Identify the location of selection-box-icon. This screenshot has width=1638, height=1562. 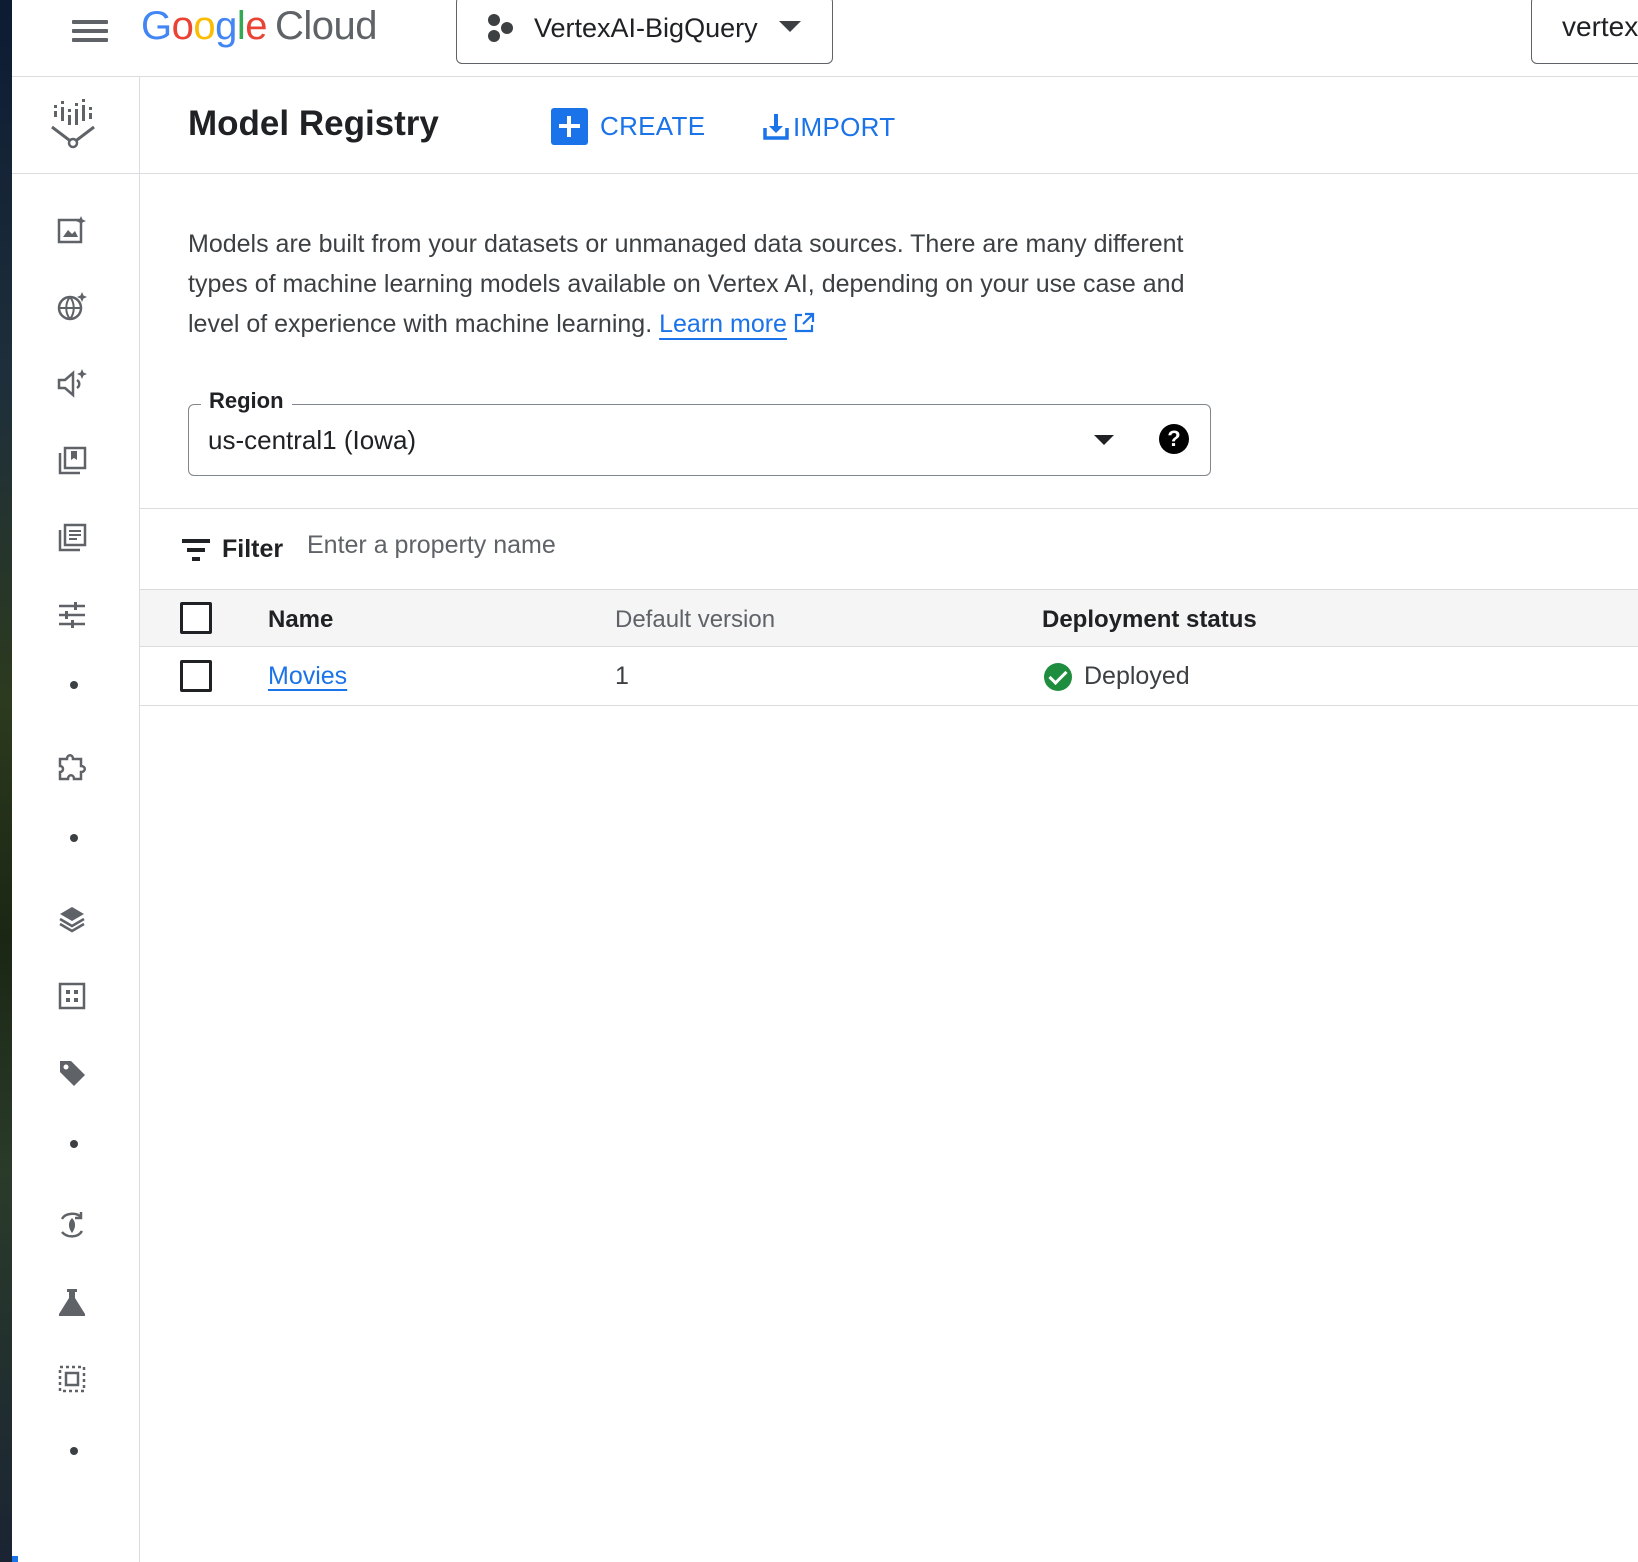
(72, 1379).